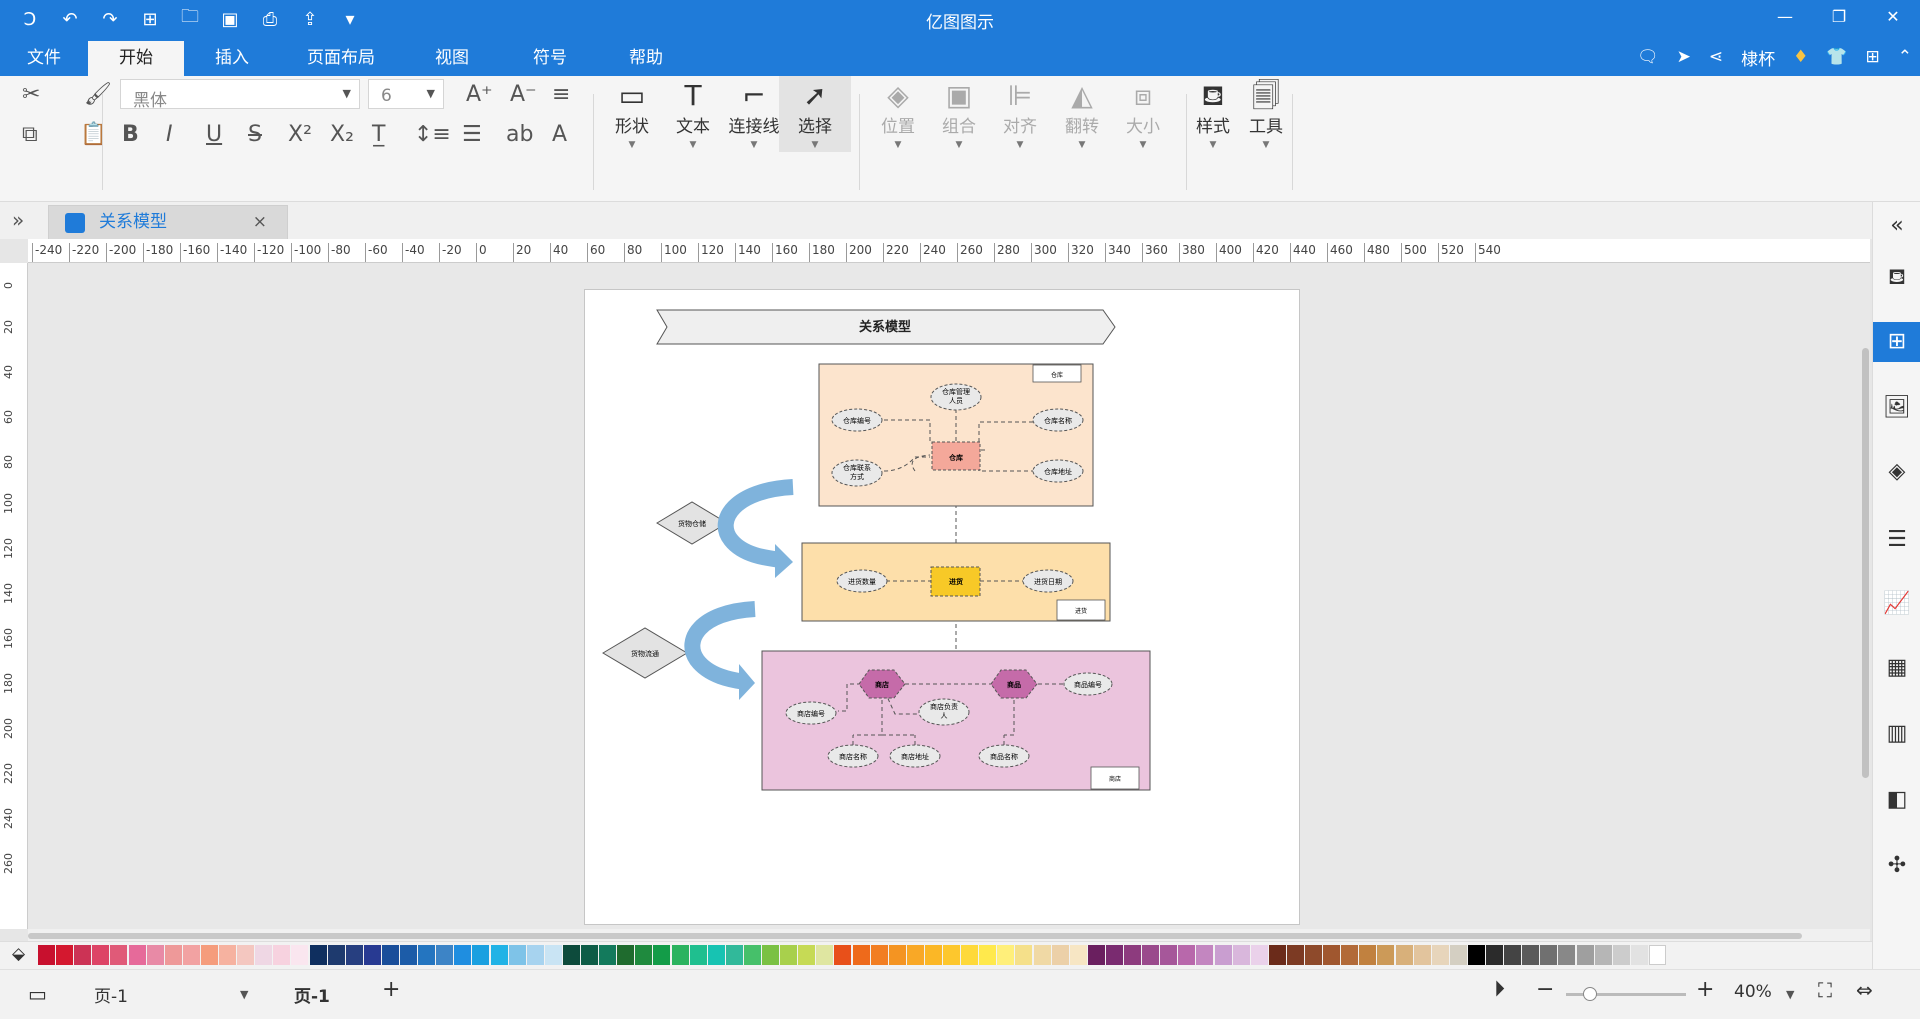  Describe the element at coordinates (130, 134) in the screenshot. I see `bold-icon: B` at that location.